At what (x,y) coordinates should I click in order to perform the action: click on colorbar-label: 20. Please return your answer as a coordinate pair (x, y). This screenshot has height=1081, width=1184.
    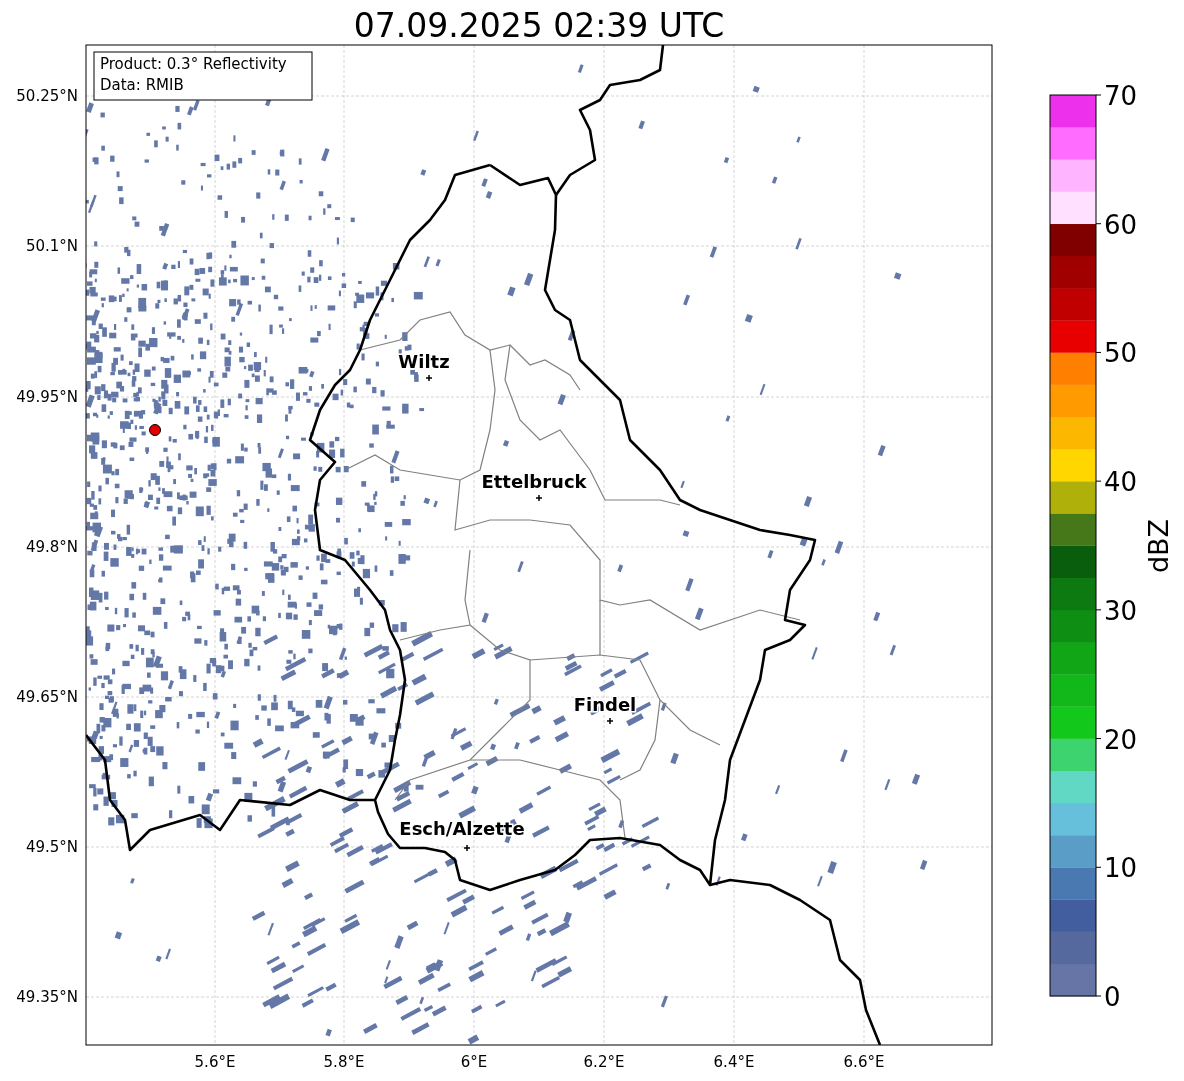
    Looking at the image, I should click on (1121, 739).